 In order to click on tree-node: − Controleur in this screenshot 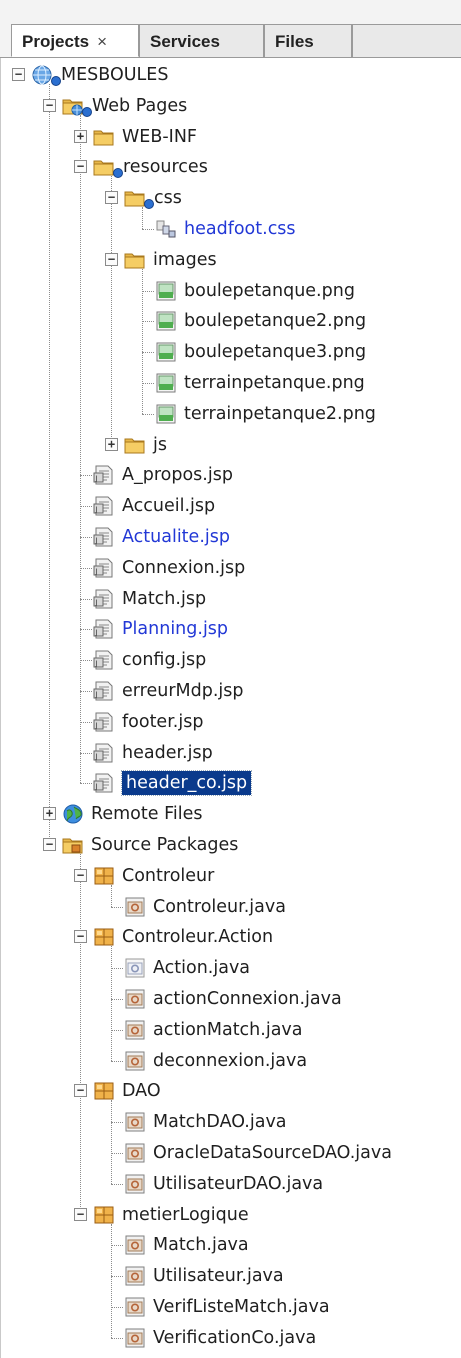, I will do `click(230, 876)`.